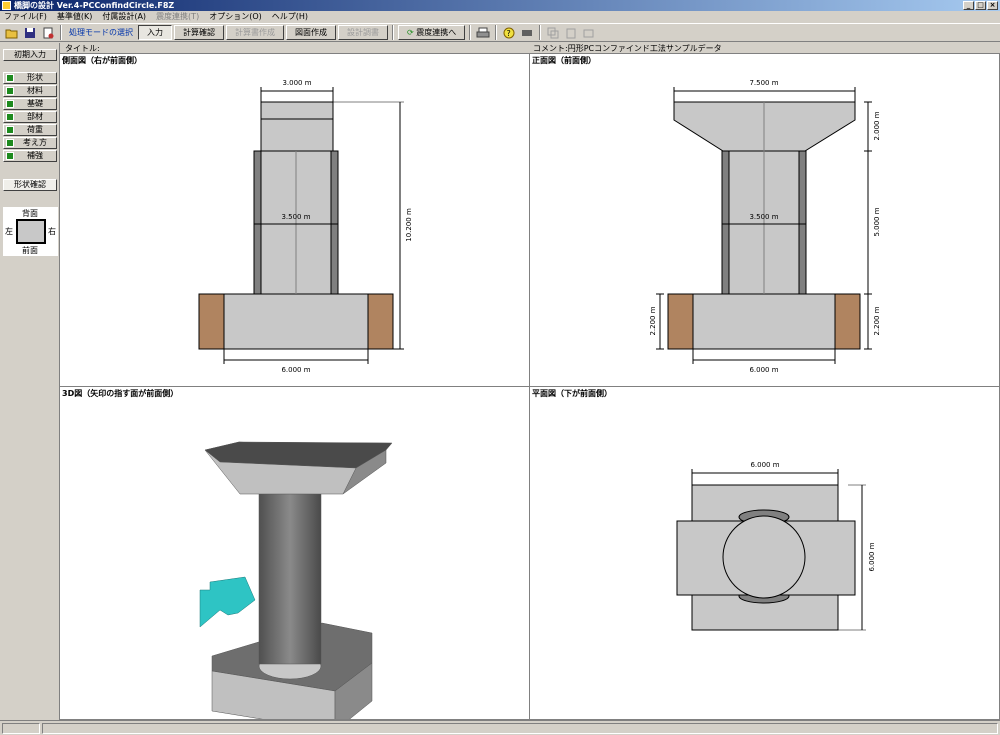 The width and height of the screenshot is (1000, 735). What do you see at coordinates (82, 48) in the screenshot?
I see `title-label: タイトル:` at bounding box center [82, 48].